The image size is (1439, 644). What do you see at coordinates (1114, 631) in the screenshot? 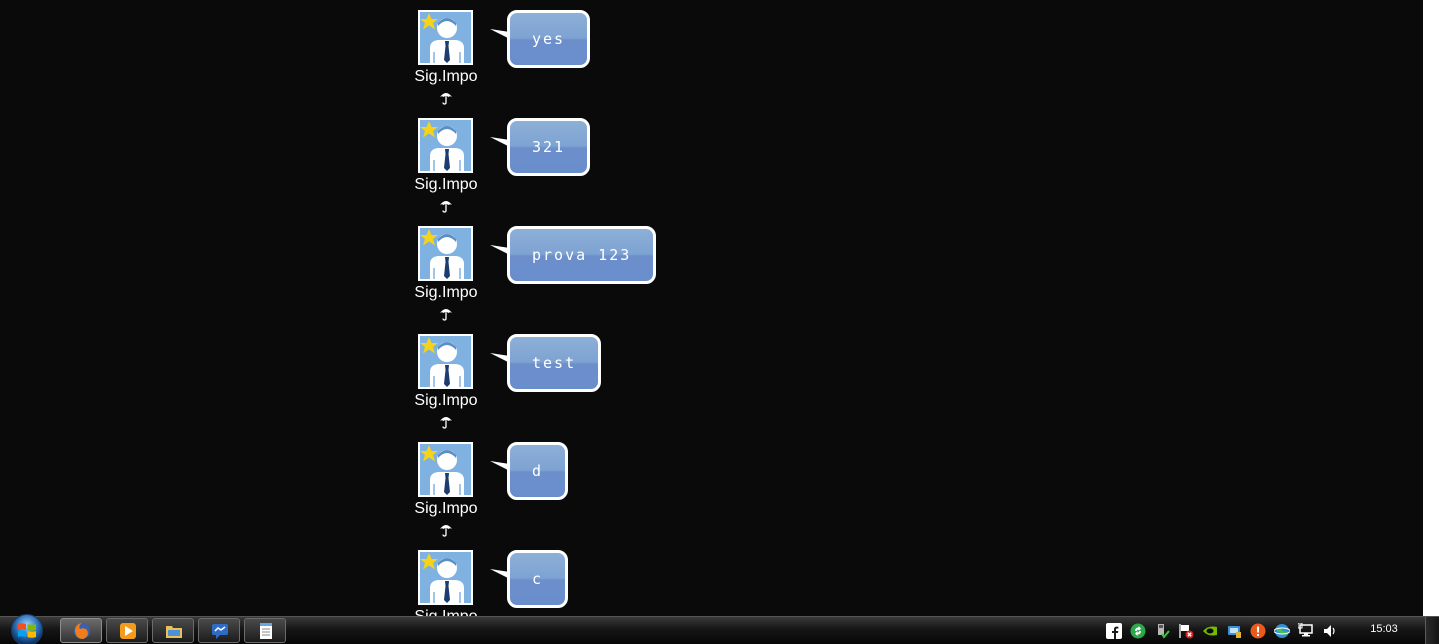
I see `facebook-icon` at bounding box center [1114, 631].